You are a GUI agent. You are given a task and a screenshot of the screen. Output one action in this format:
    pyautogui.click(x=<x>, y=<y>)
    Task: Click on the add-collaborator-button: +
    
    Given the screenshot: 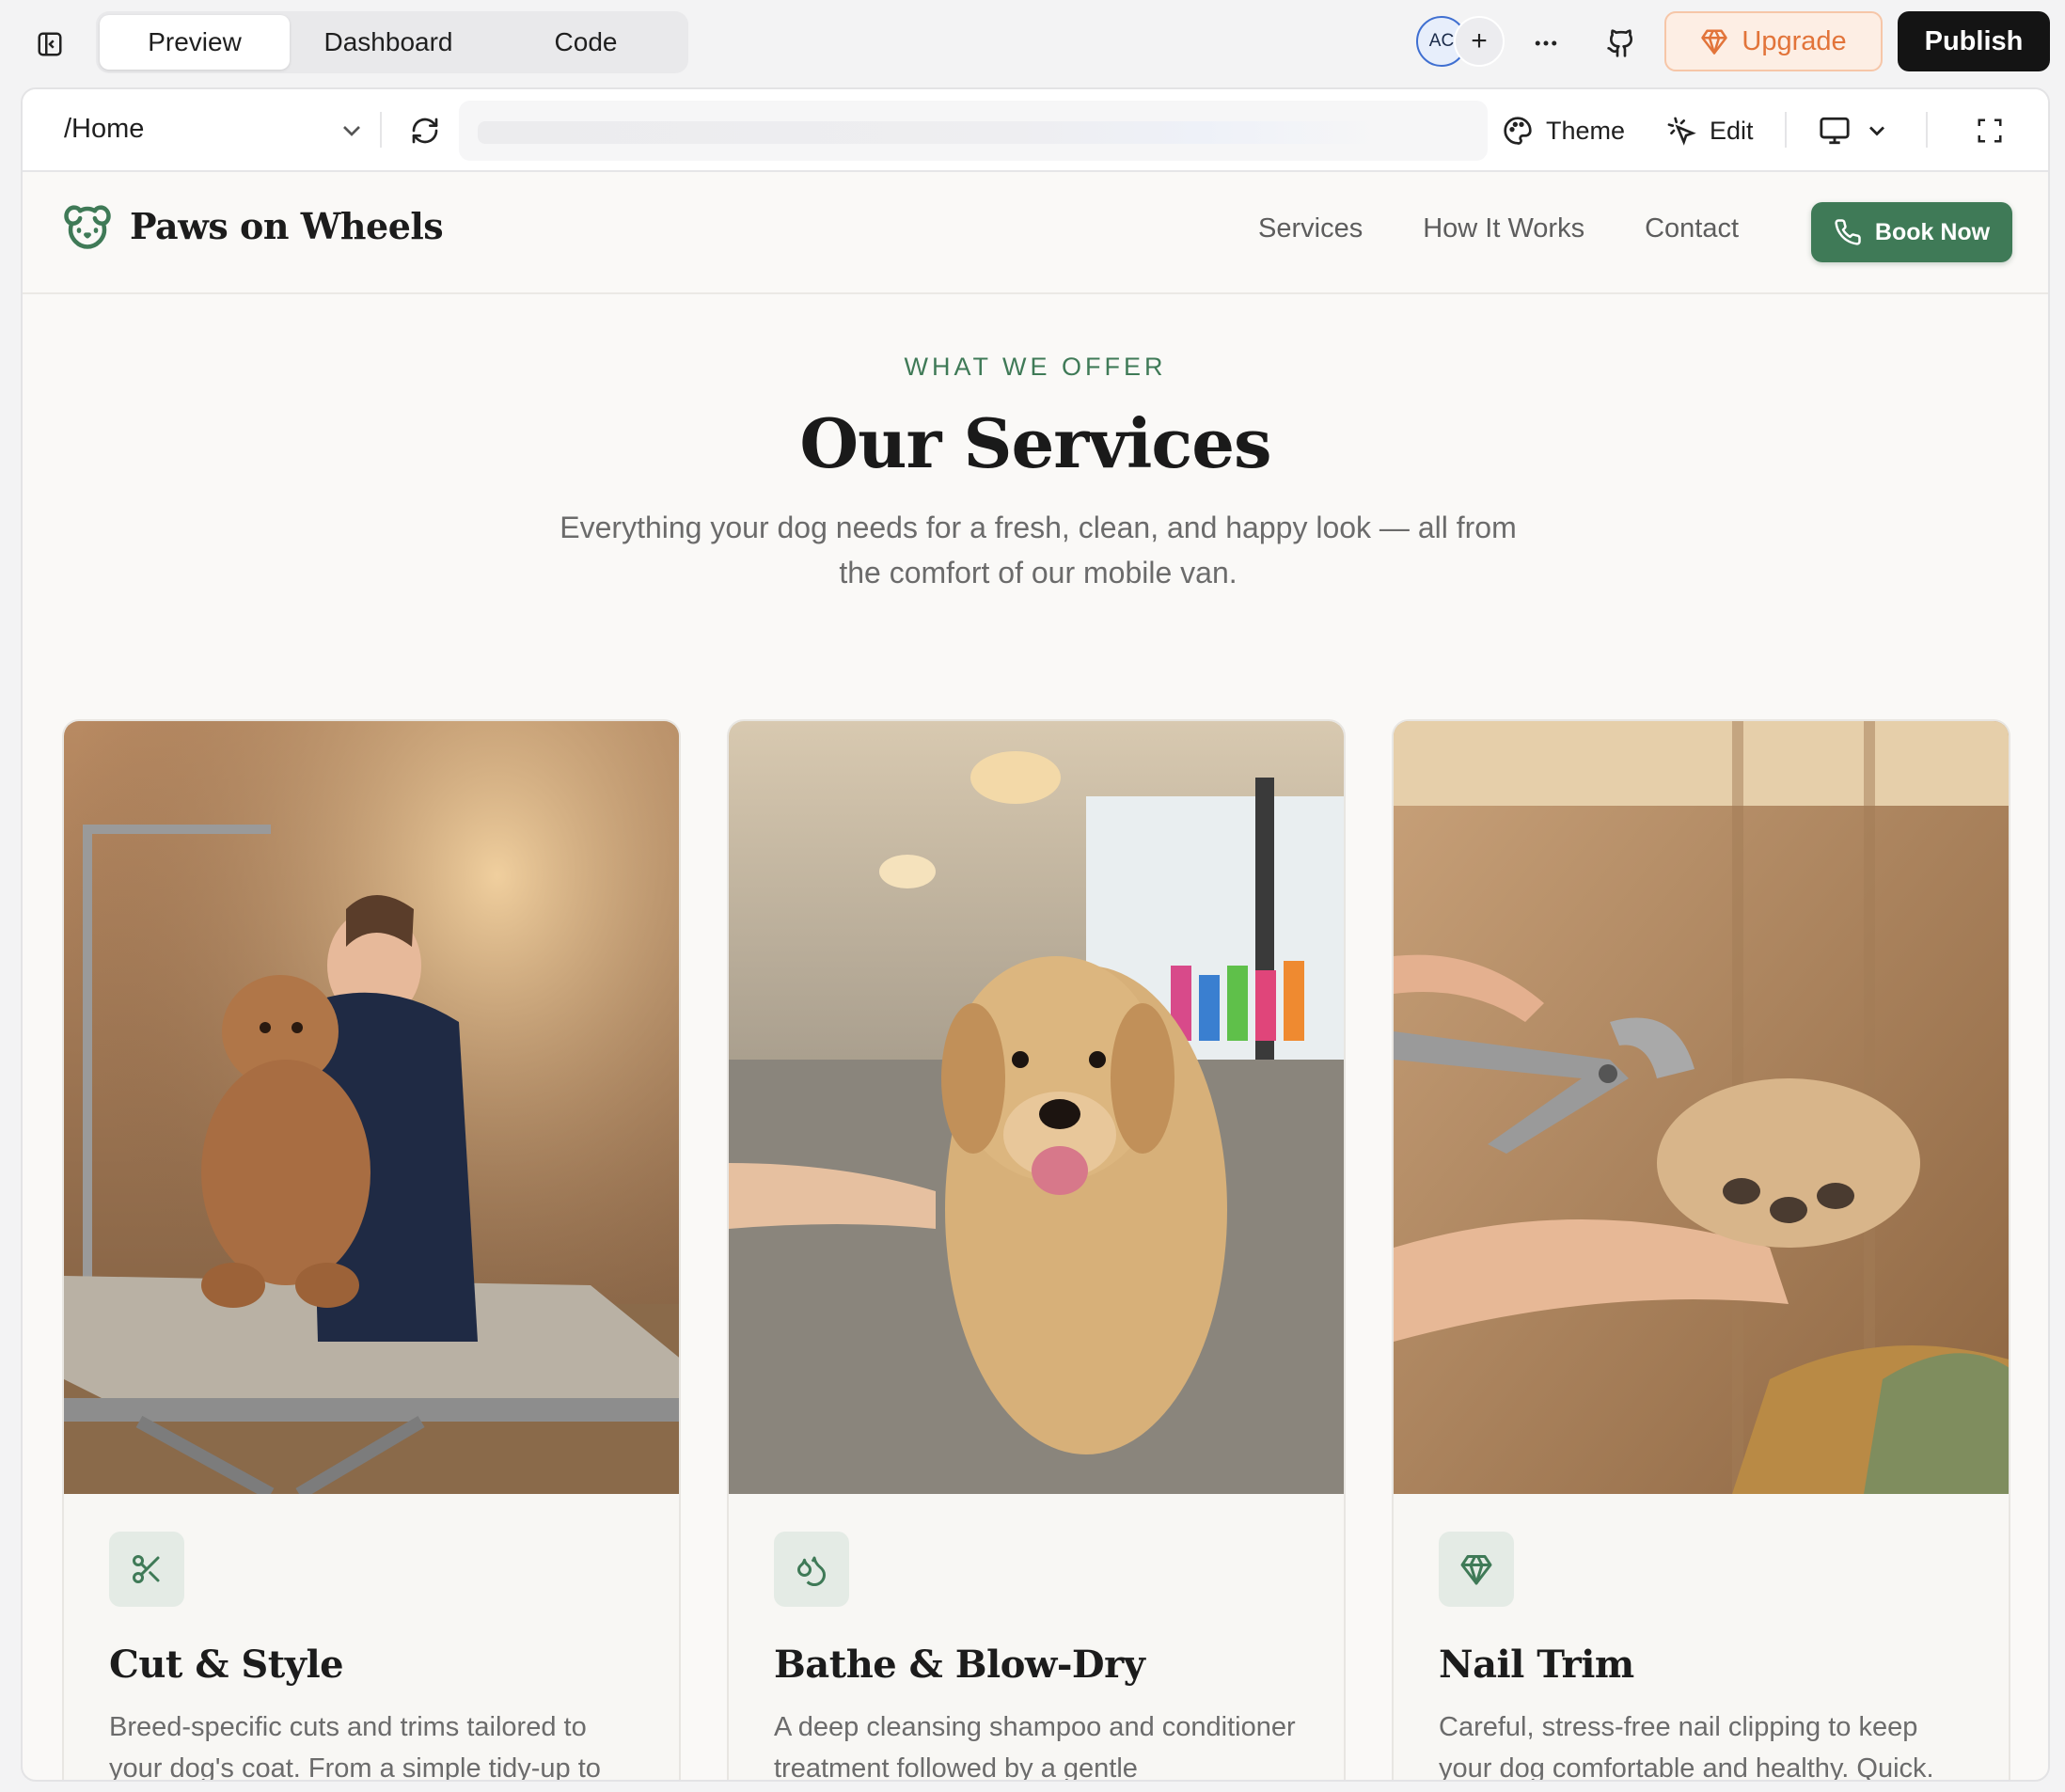 What is the action you would take?
    pyautogui.click(x=1479, y=41)
    